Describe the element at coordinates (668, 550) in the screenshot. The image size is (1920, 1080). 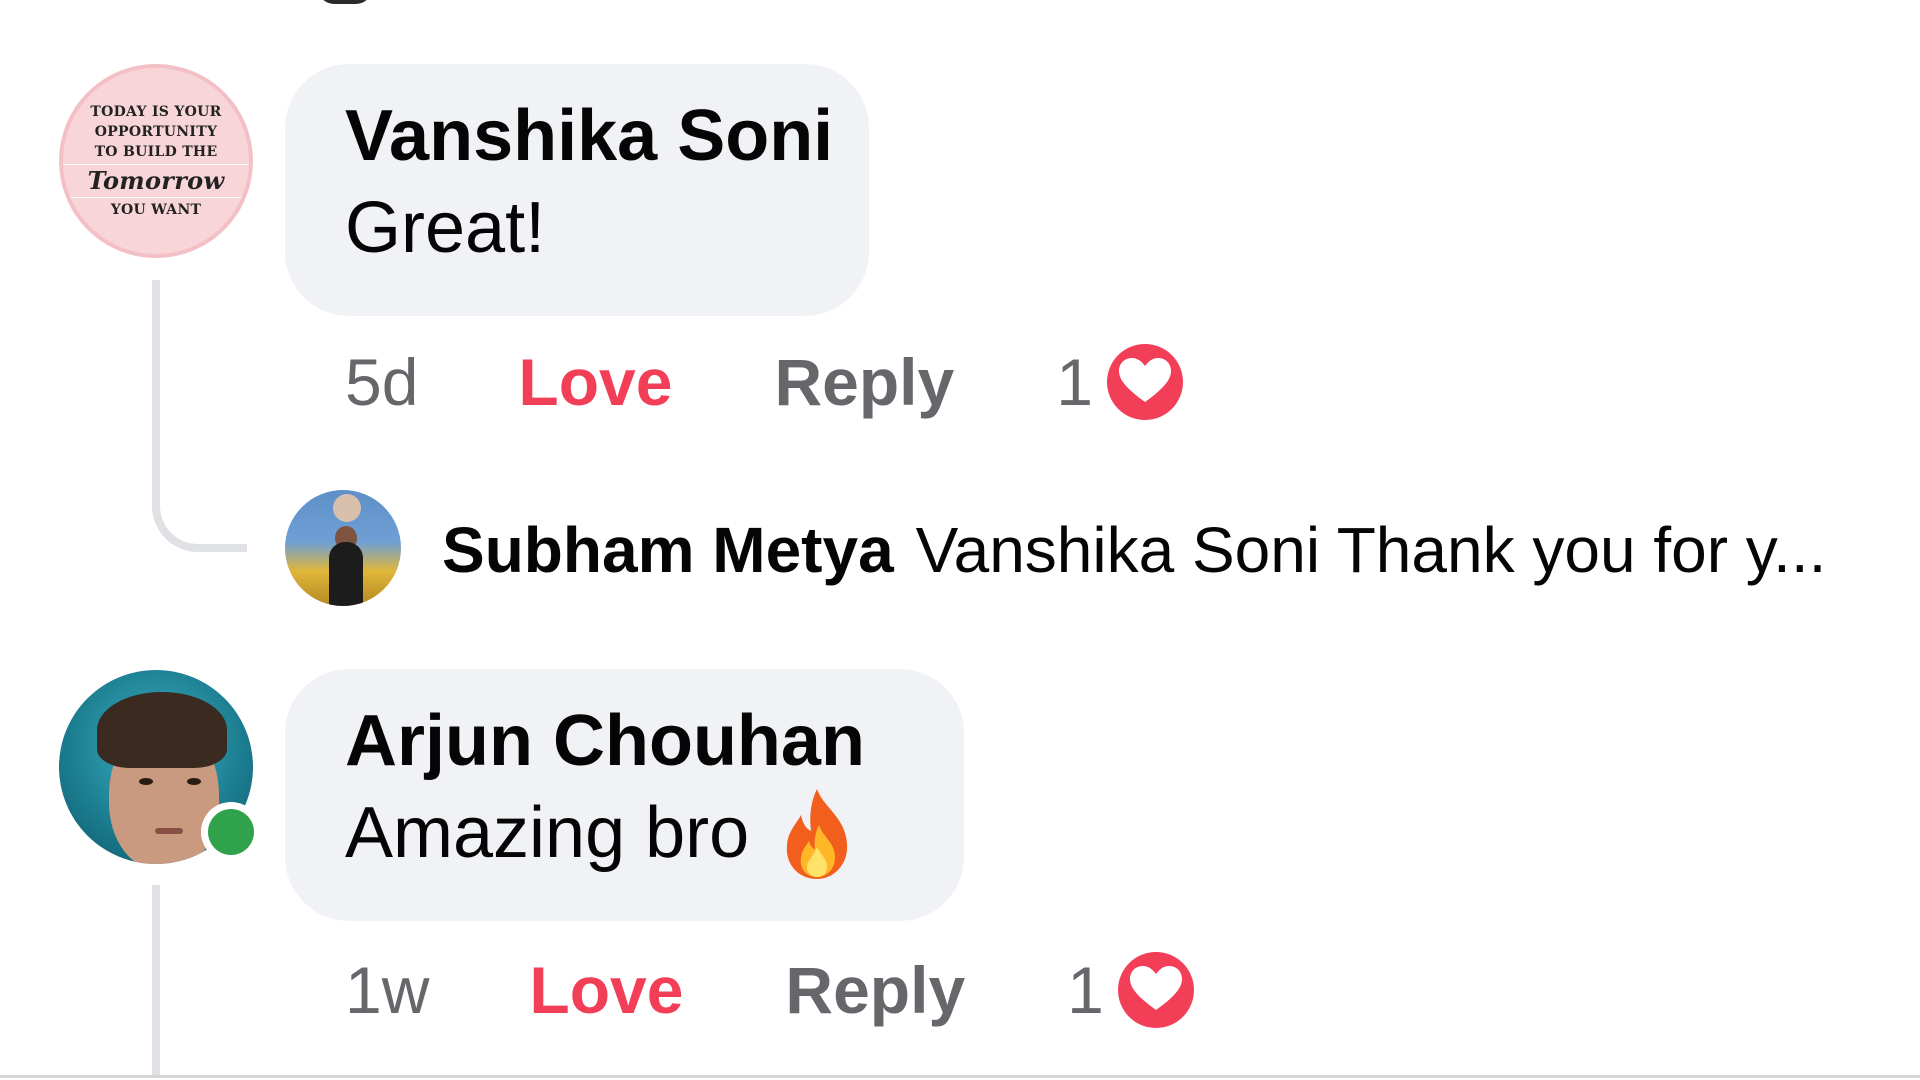
I see `reply-author: Subham Metya` at that location.